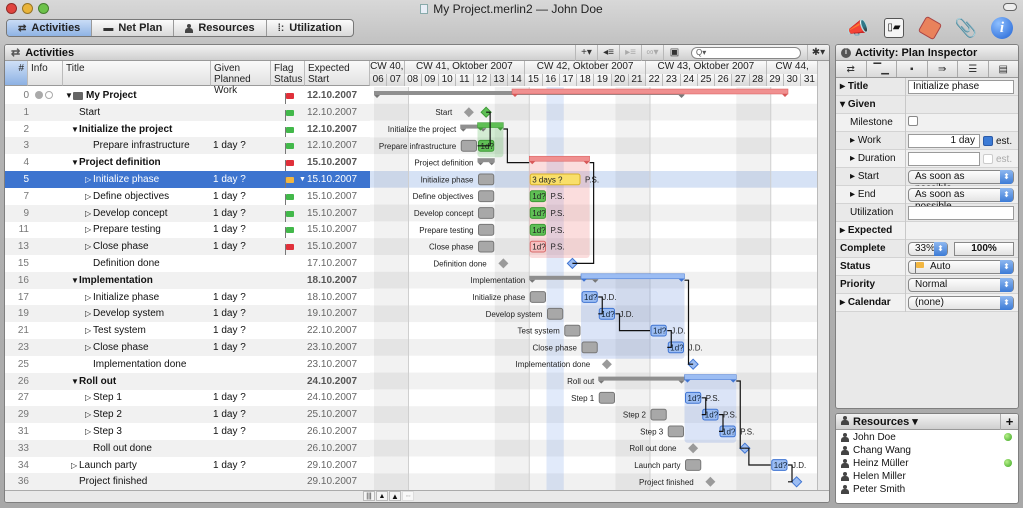 The width and height of the screenshot is (1023, 508). I want to click on disclosure-icon: ▾, so click(844, 104).